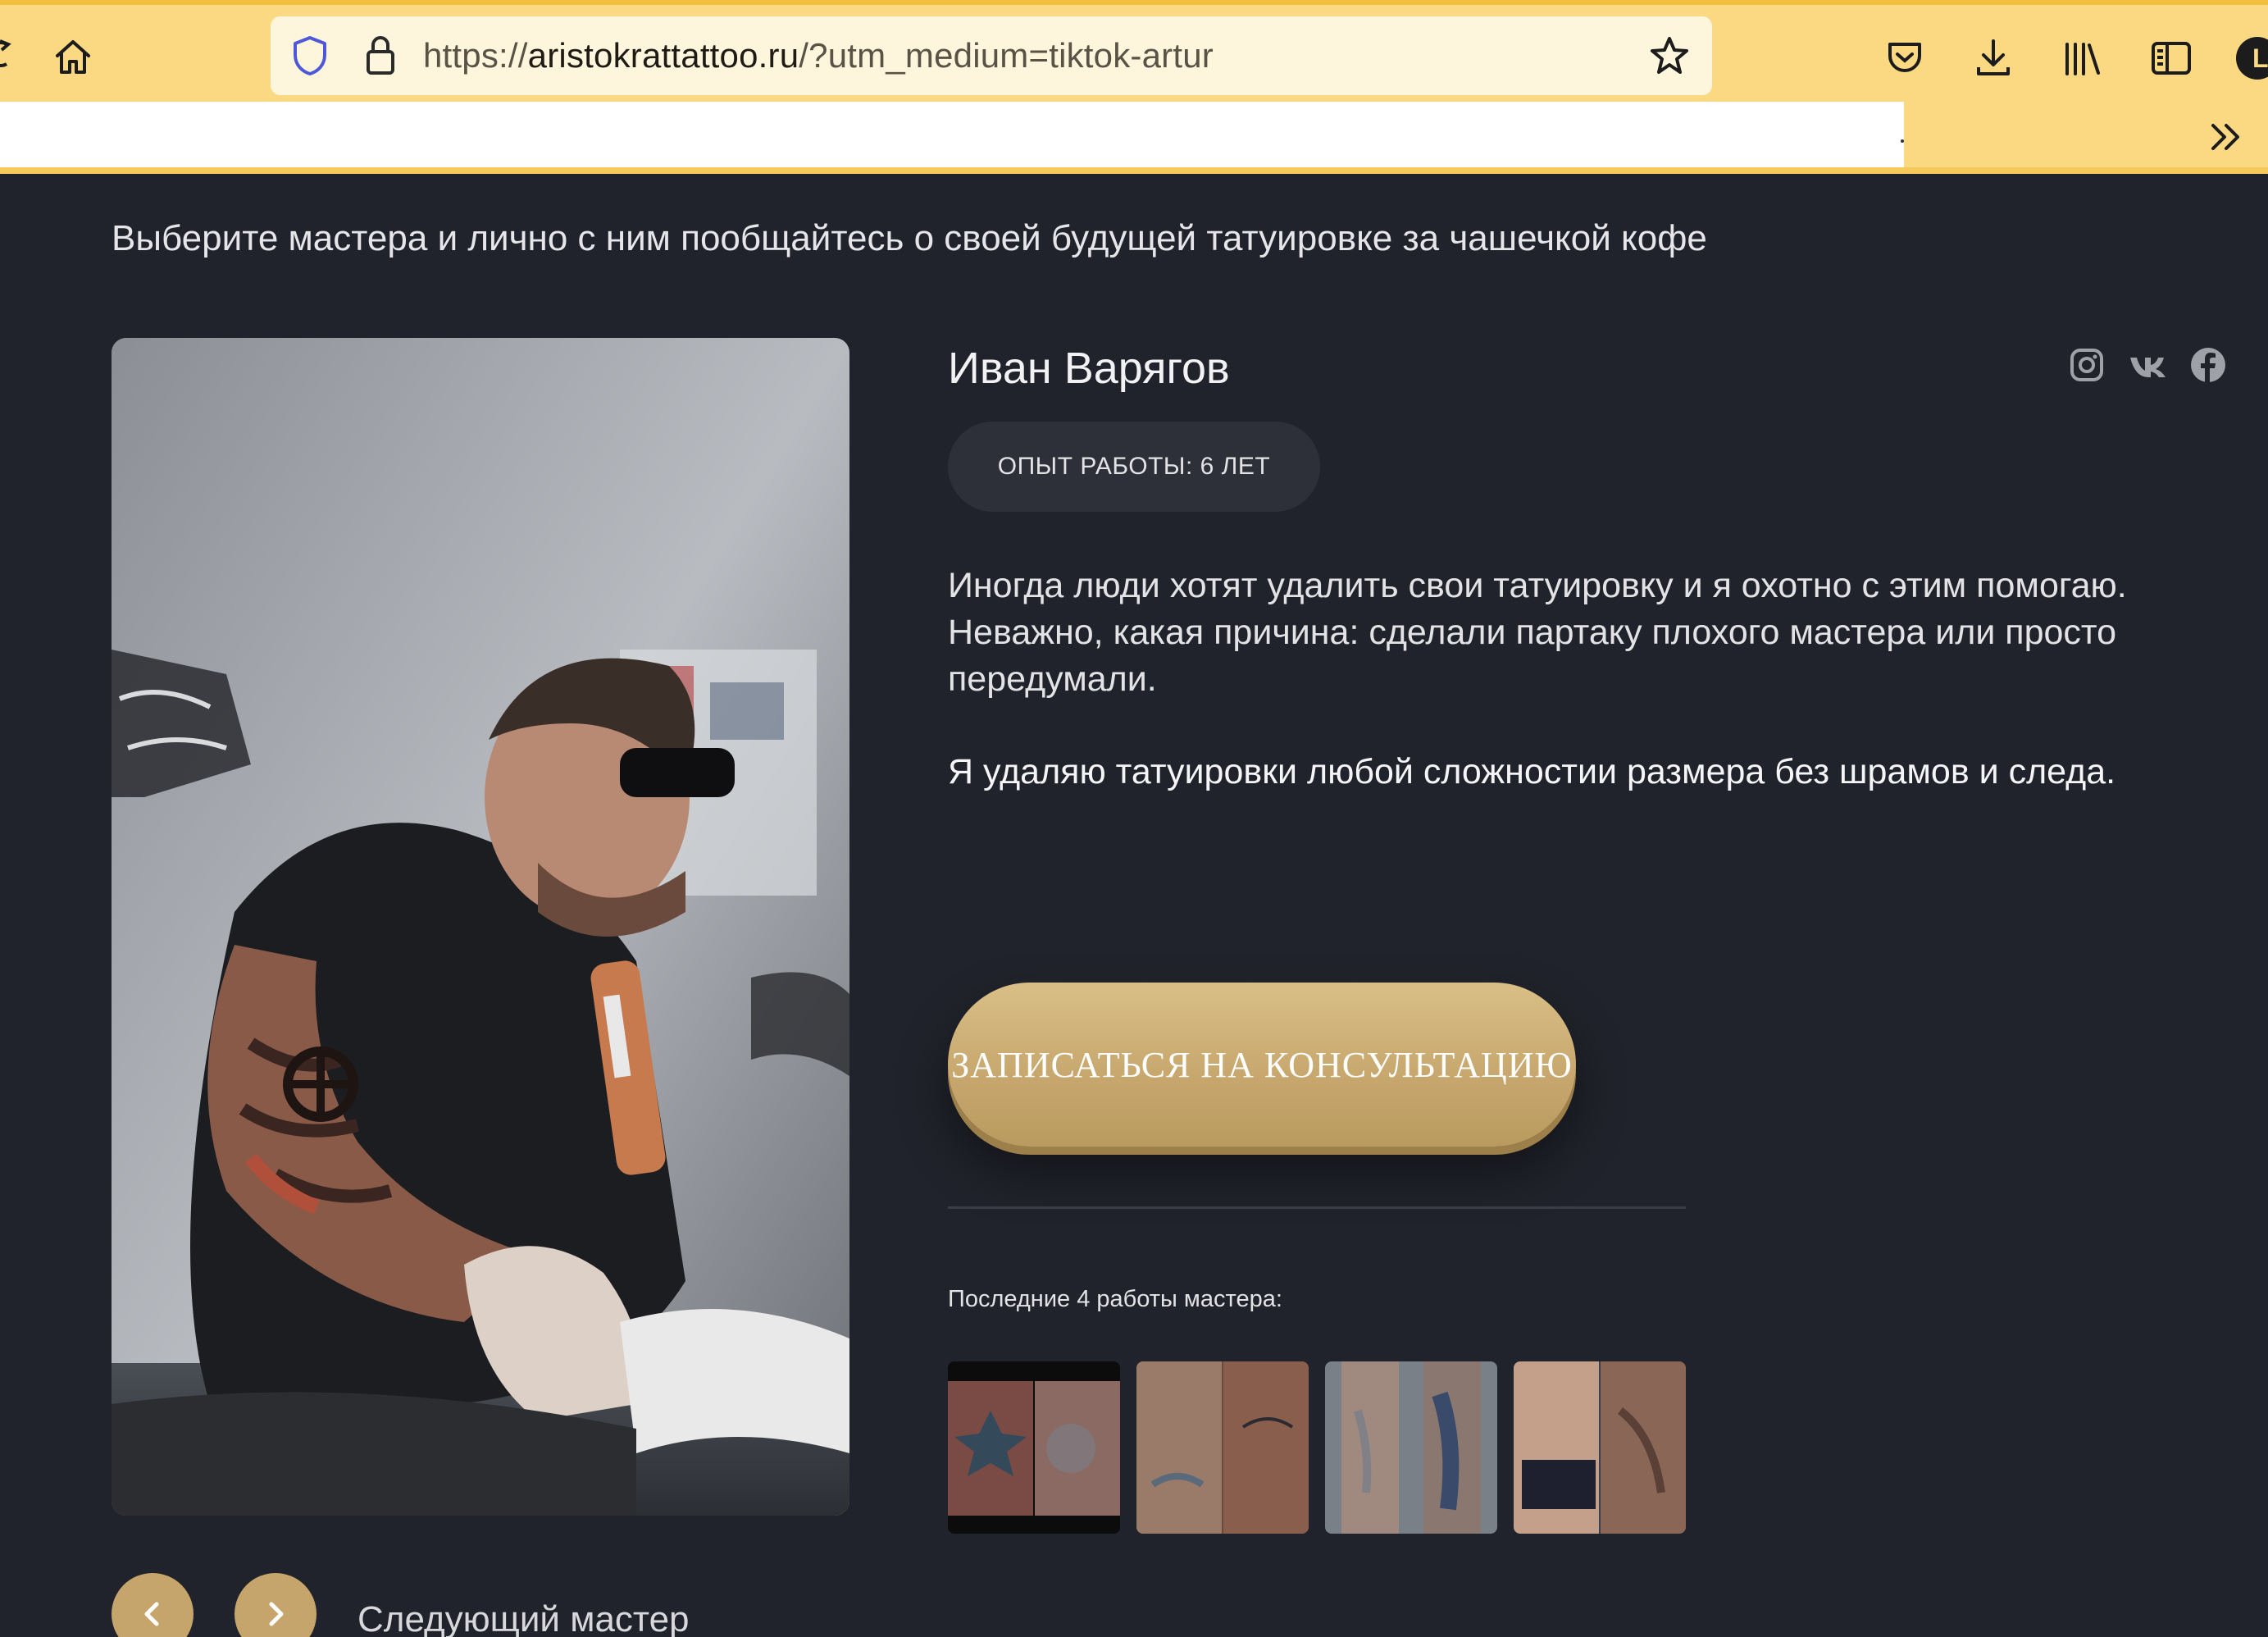 This screenshot has height=1637, width=2268. What do you see at coordinates (151, 1614) in the screenshot?
I see `chevron-left-icon` at bounding box center [151, 1614].